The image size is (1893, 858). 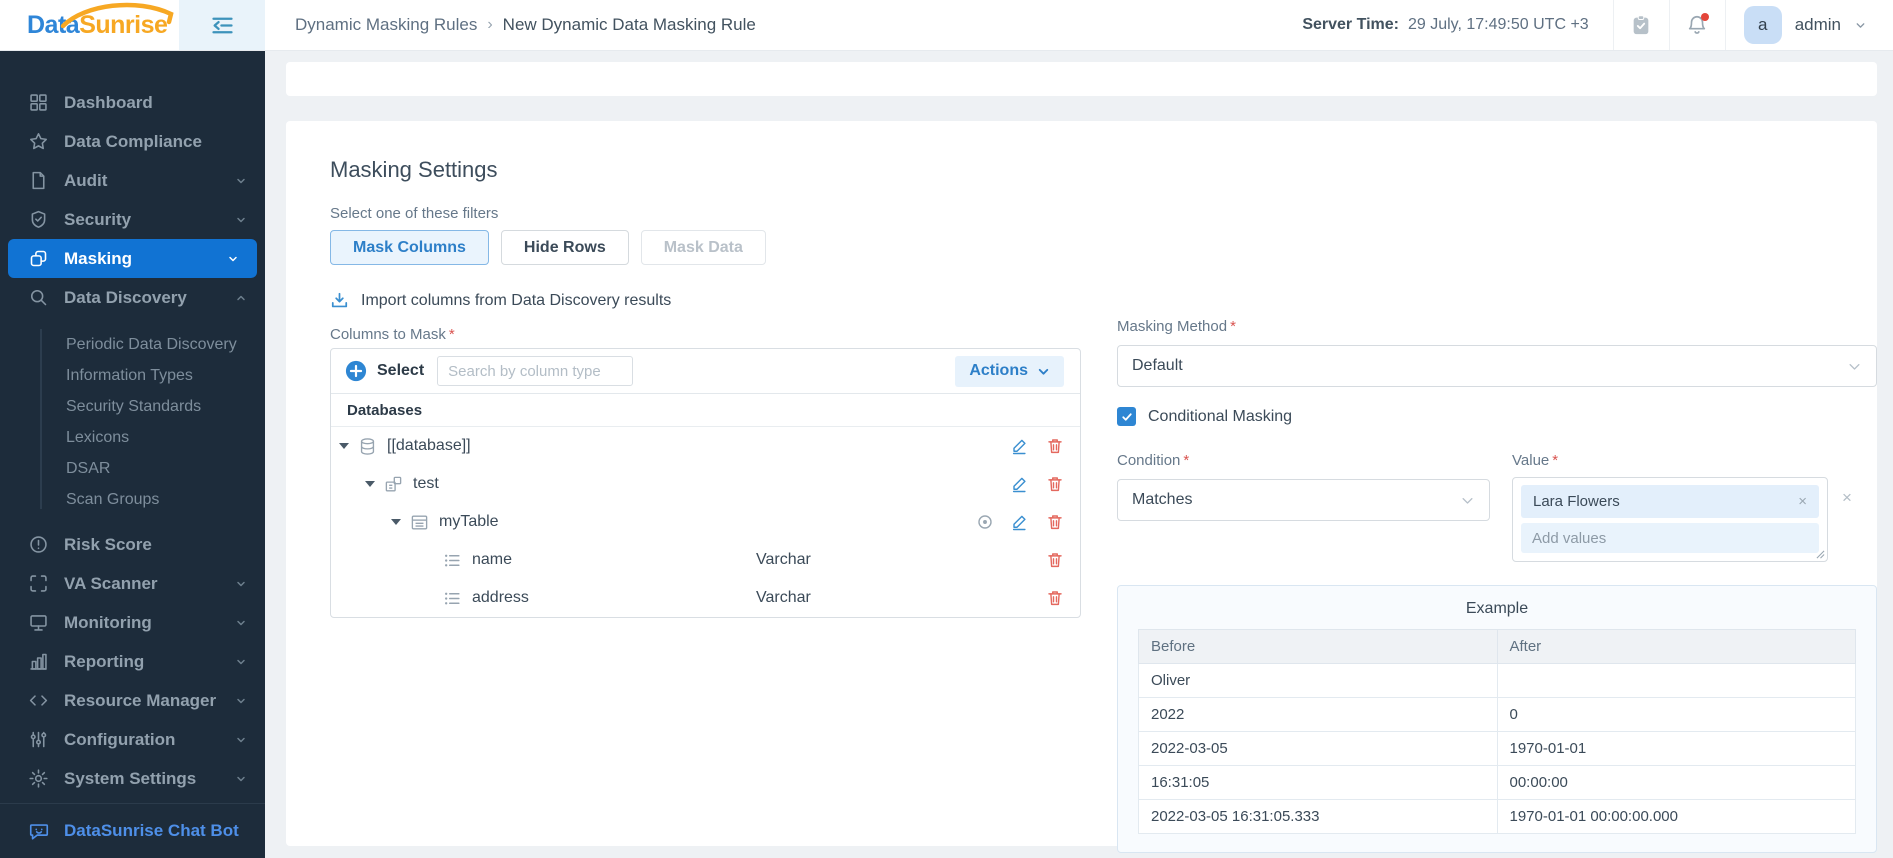 What do you see at coordinates (429, 445) in the screenshot?
I see `database-node-label: [[database]]` at bounding box center [429, 445].